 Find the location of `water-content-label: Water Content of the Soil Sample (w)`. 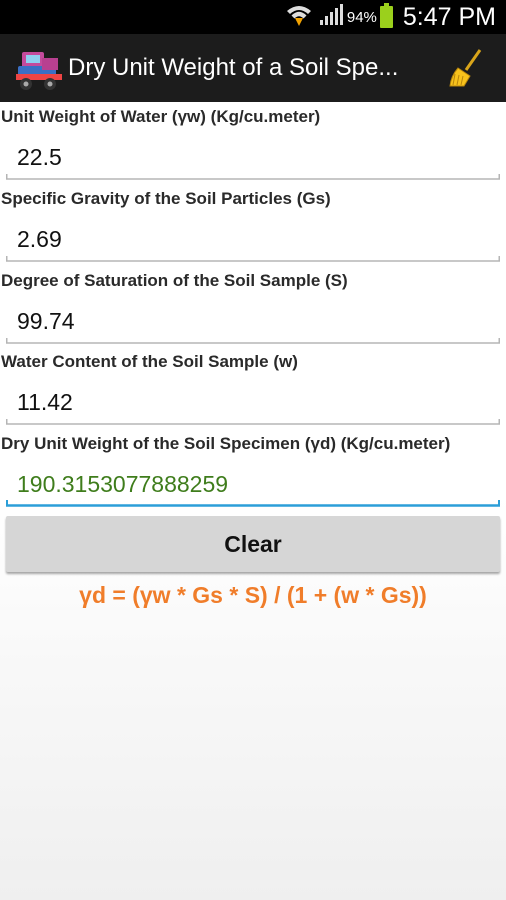

water-content-label: Water Content of the Soil Sample (w) is located at coordinates (149, 361).